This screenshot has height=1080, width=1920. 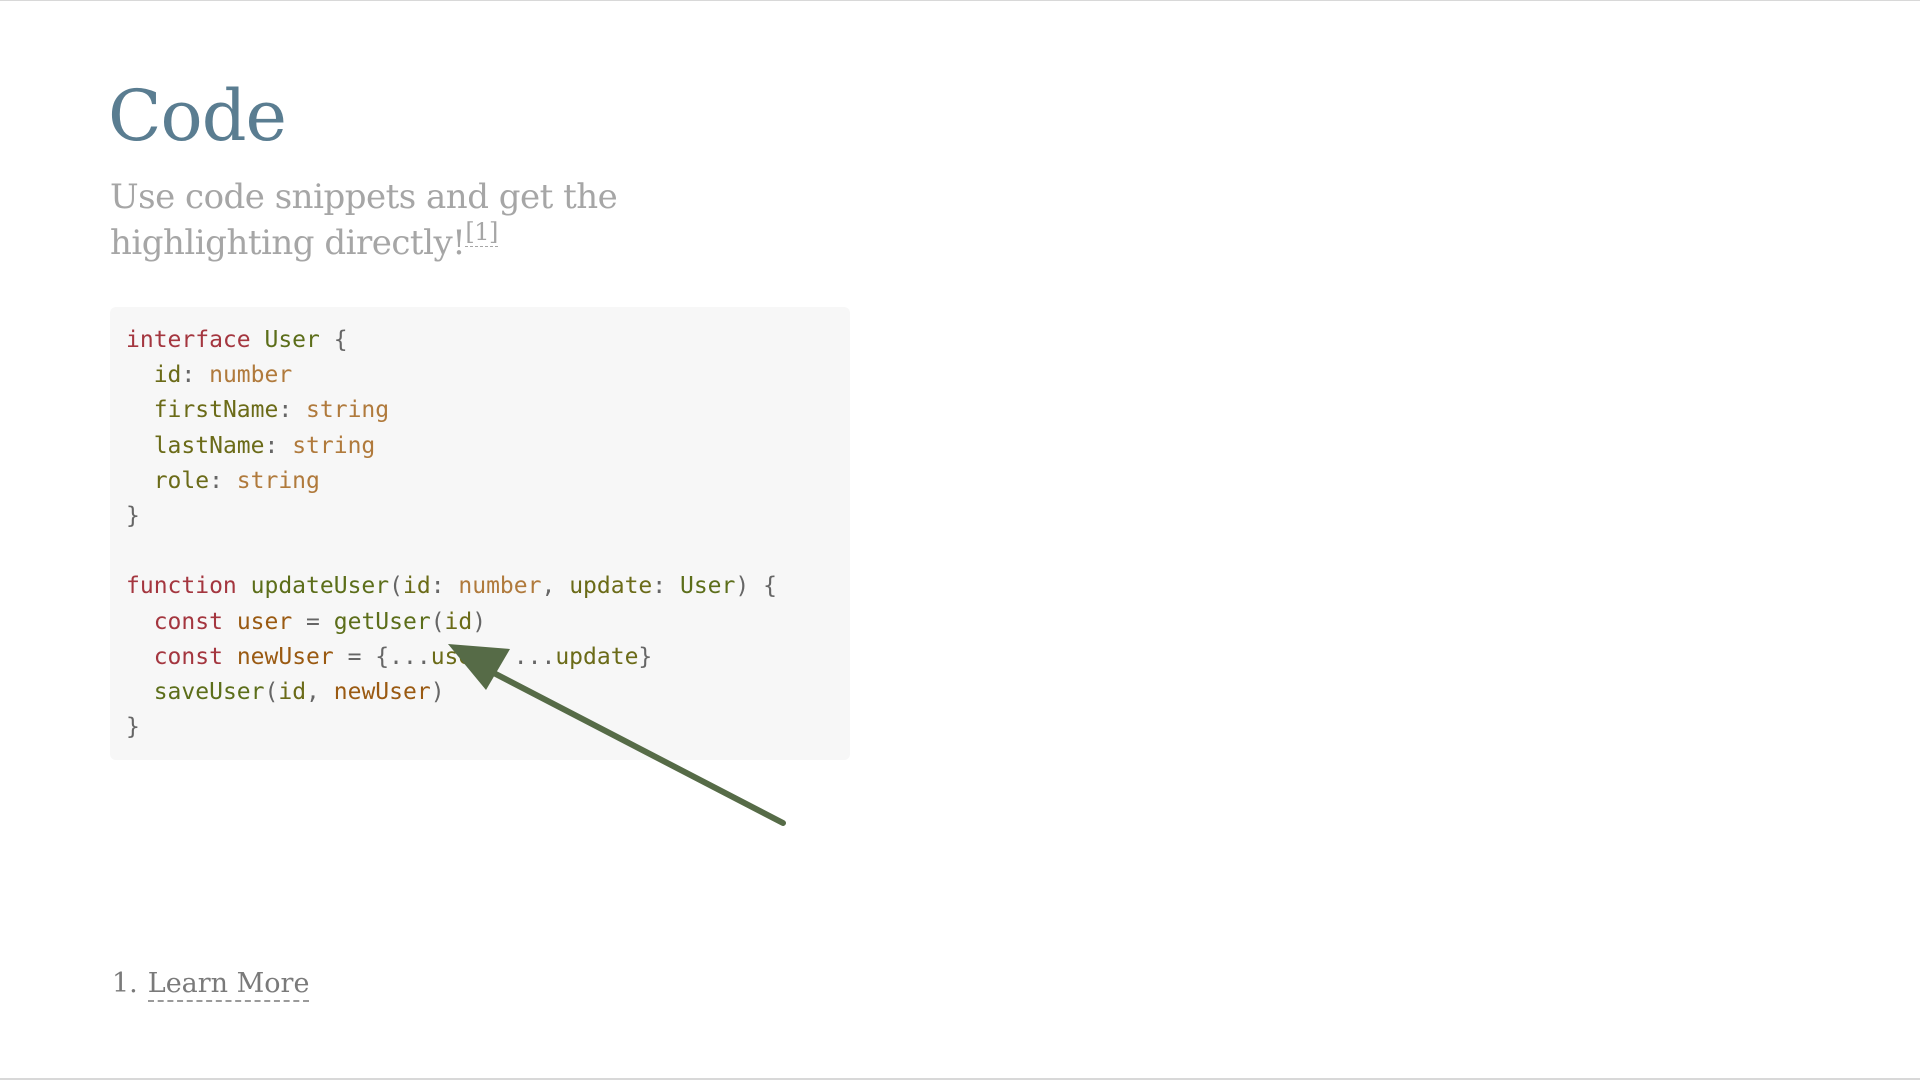 What do you see at coordinates (216, 410) in the screenshot?
I see `code-token: firstName` at bounding box center [216, 410].